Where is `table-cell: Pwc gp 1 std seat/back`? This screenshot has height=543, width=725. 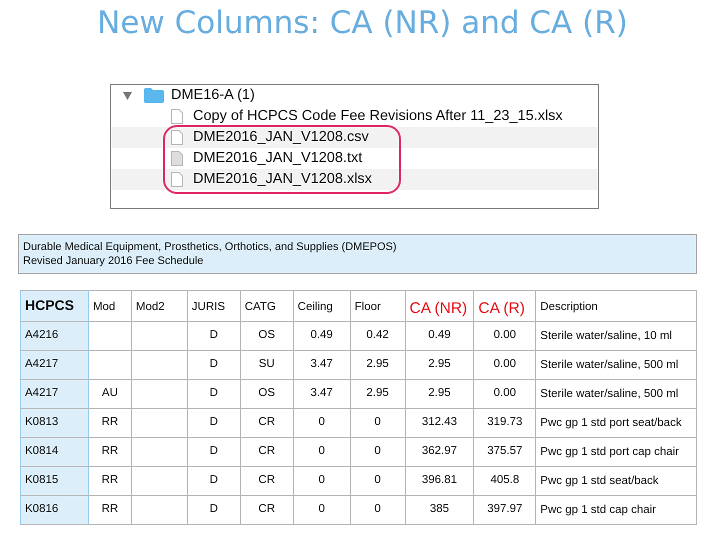 table-cell: Pwc gp 1 std seat/back is located at coordinates (616, 481).